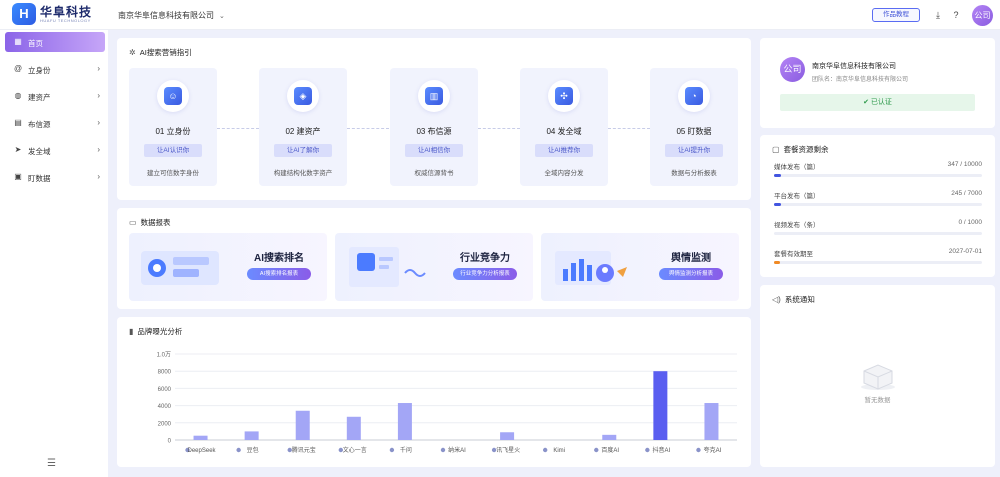  I want to click on step-title: 01 立身份, so click(173, 131).